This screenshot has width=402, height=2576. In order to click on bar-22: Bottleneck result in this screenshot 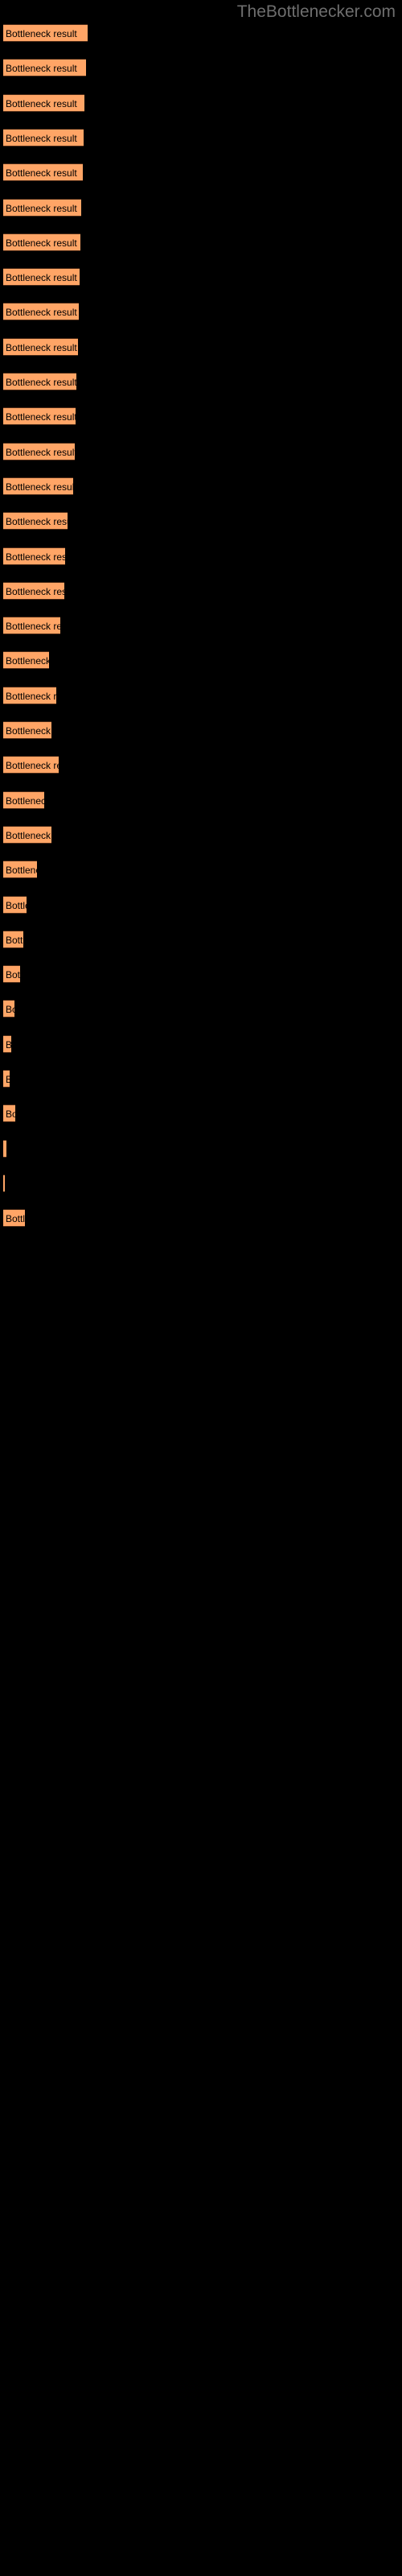, I will do `click(31, 765)`.